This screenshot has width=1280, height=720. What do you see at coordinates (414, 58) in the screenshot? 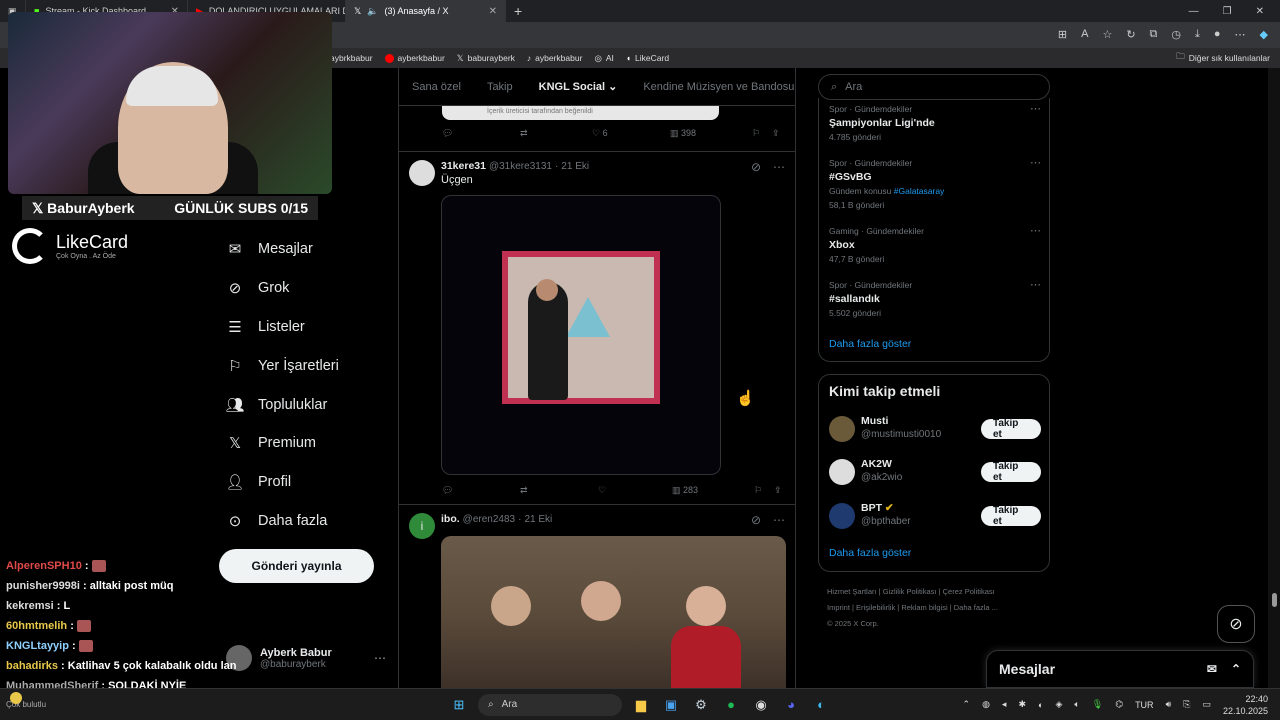
I see `bookmark-item: ayberkbabur` at bounding box center [414, 58].